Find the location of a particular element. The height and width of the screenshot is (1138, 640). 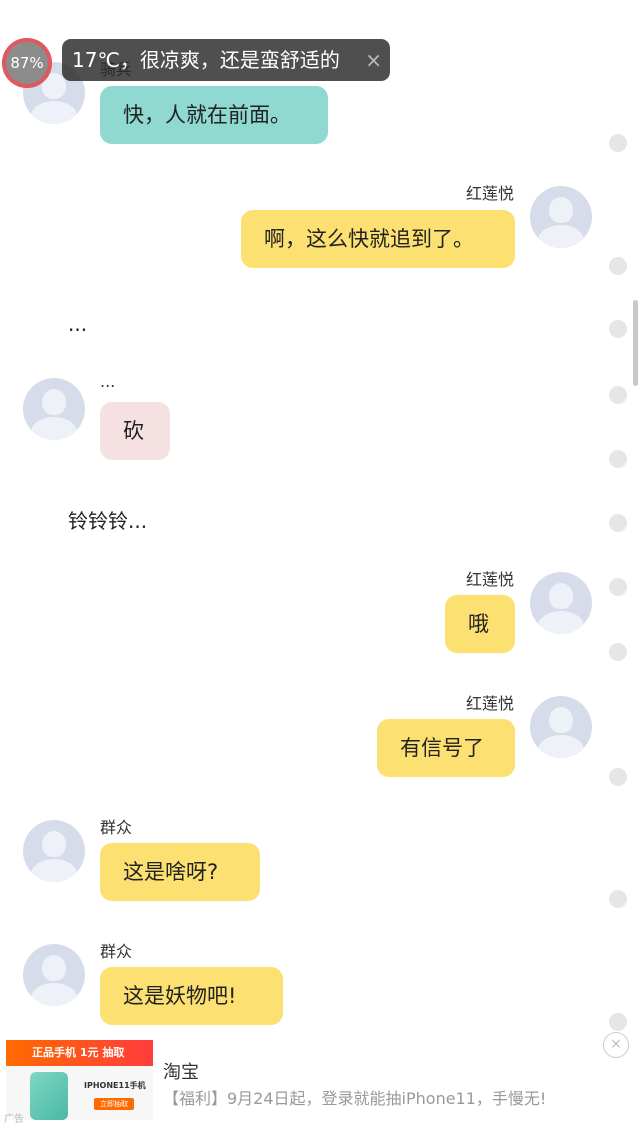

message-bubble: 哦 is located at coordinates (480, 624).